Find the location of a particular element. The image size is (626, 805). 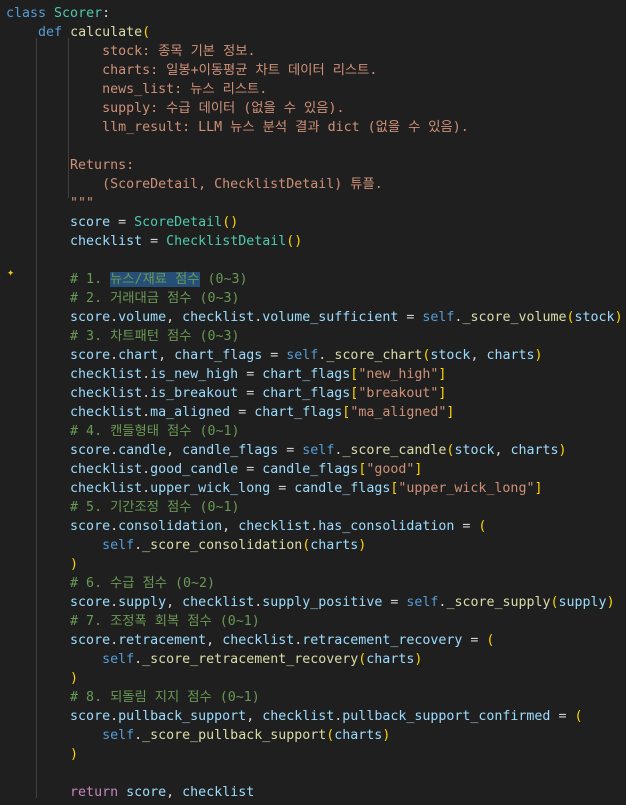

text-selection: 뉴스/재료 점수 is located at coordinates (155, 279).